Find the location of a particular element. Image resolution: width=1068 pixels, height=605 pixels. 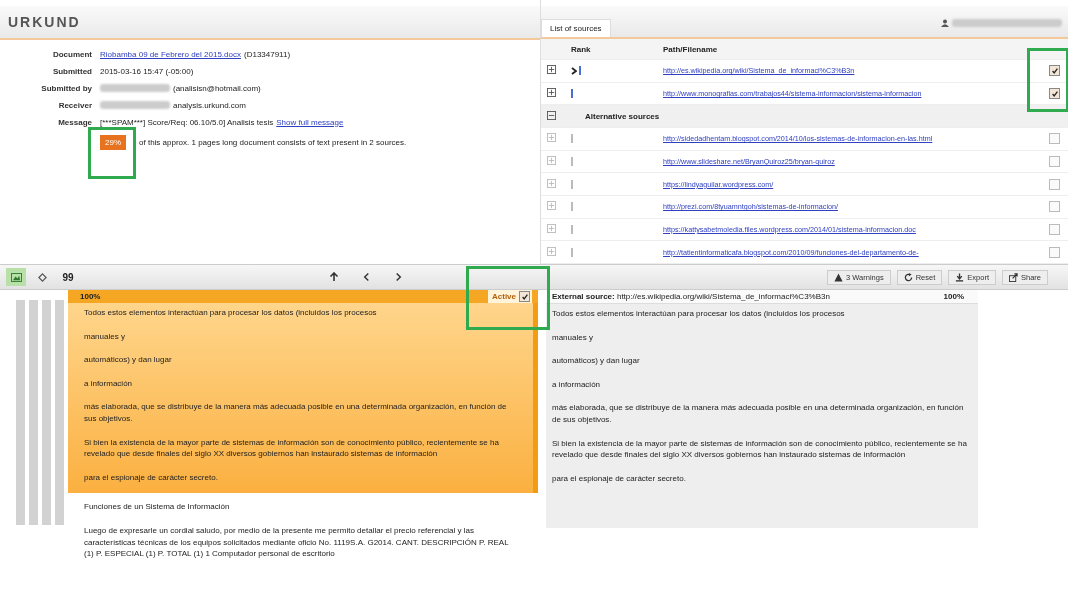

source-paragraph: a información is located at coordinates (577, 384).